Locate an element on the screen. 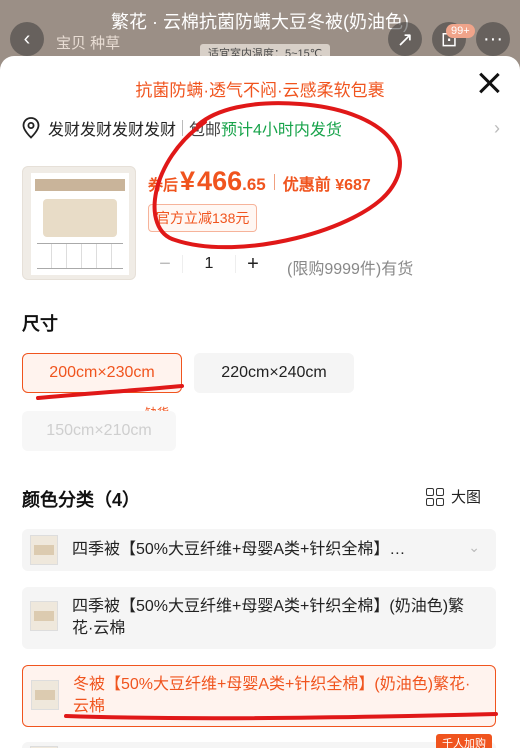  increase-button: + is located at coordinates (253, 264).